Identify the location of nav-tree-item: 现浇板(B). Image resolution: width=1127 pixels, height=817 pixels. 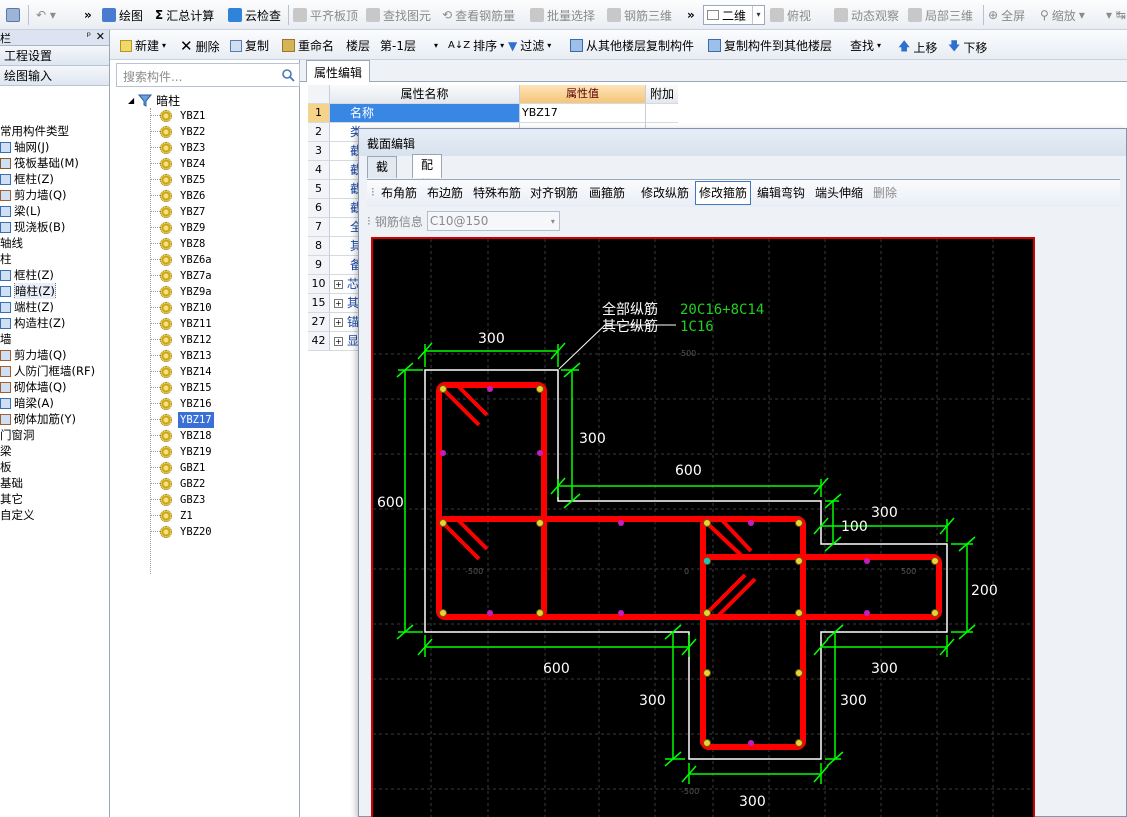
(55, 227).